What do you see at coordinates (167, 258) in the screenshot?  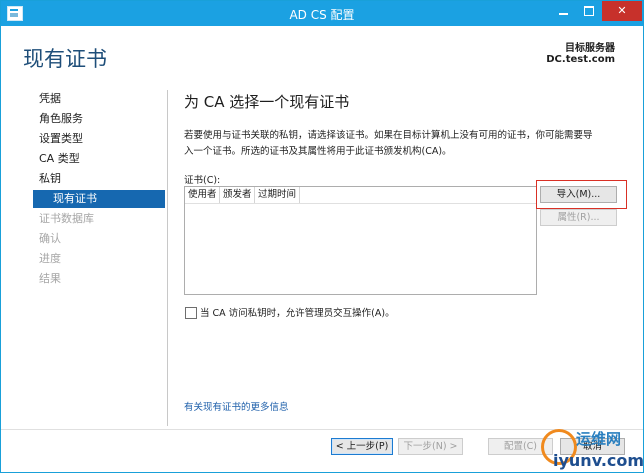 I see `nav-divider` at bounding box center [167, 258].